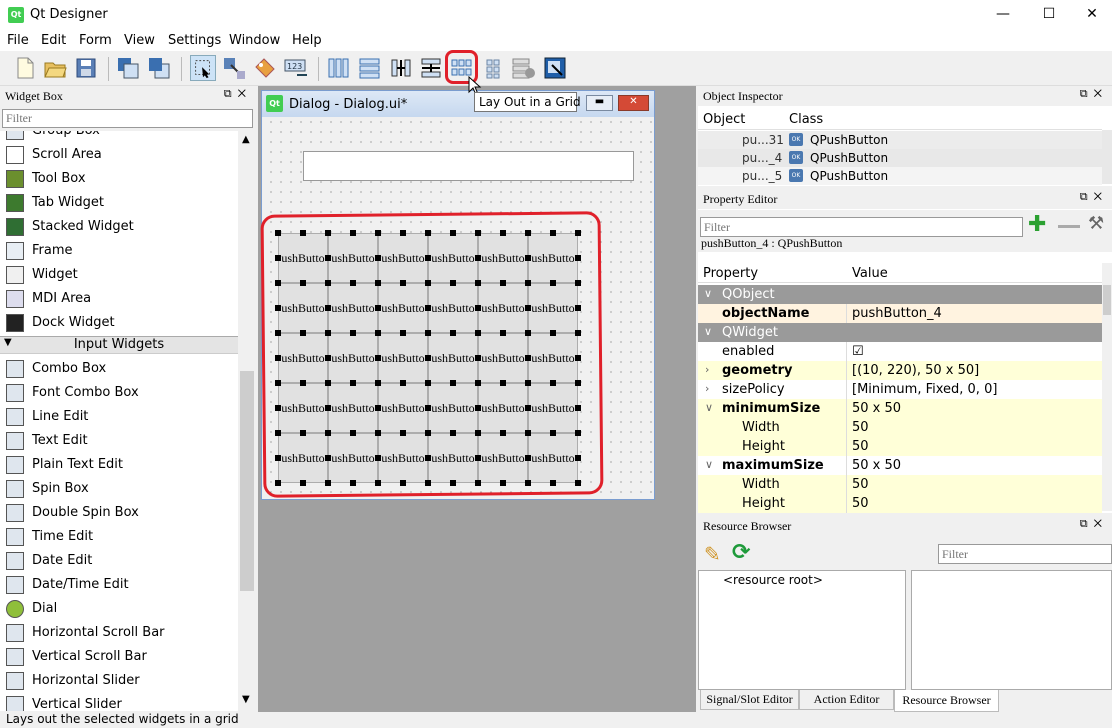 The height and width of the screenshot is (728, 1112). I want to click on col-object: Object, so click(724, 119).